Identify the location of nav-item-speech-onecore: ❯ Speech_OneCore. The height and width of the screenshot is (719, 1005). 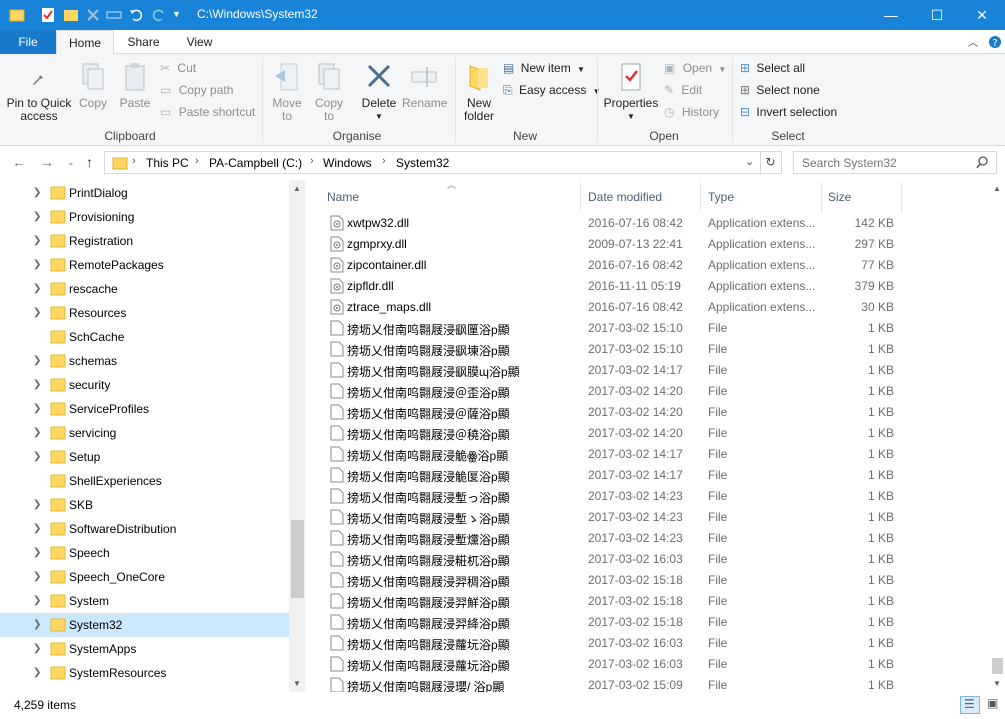
(144, 577).